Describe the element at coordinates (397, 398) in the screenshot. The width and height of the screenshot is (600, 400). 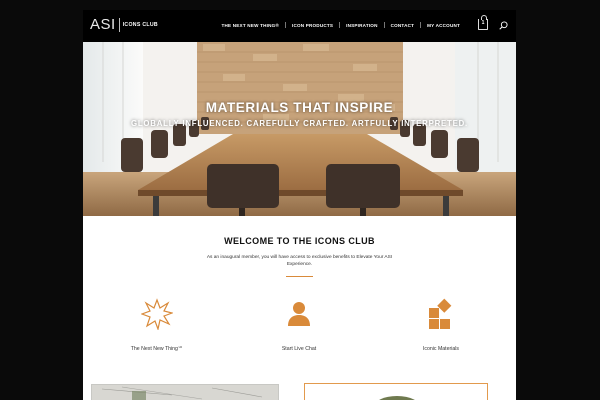
I see `bottom-card-right-image` at that location.